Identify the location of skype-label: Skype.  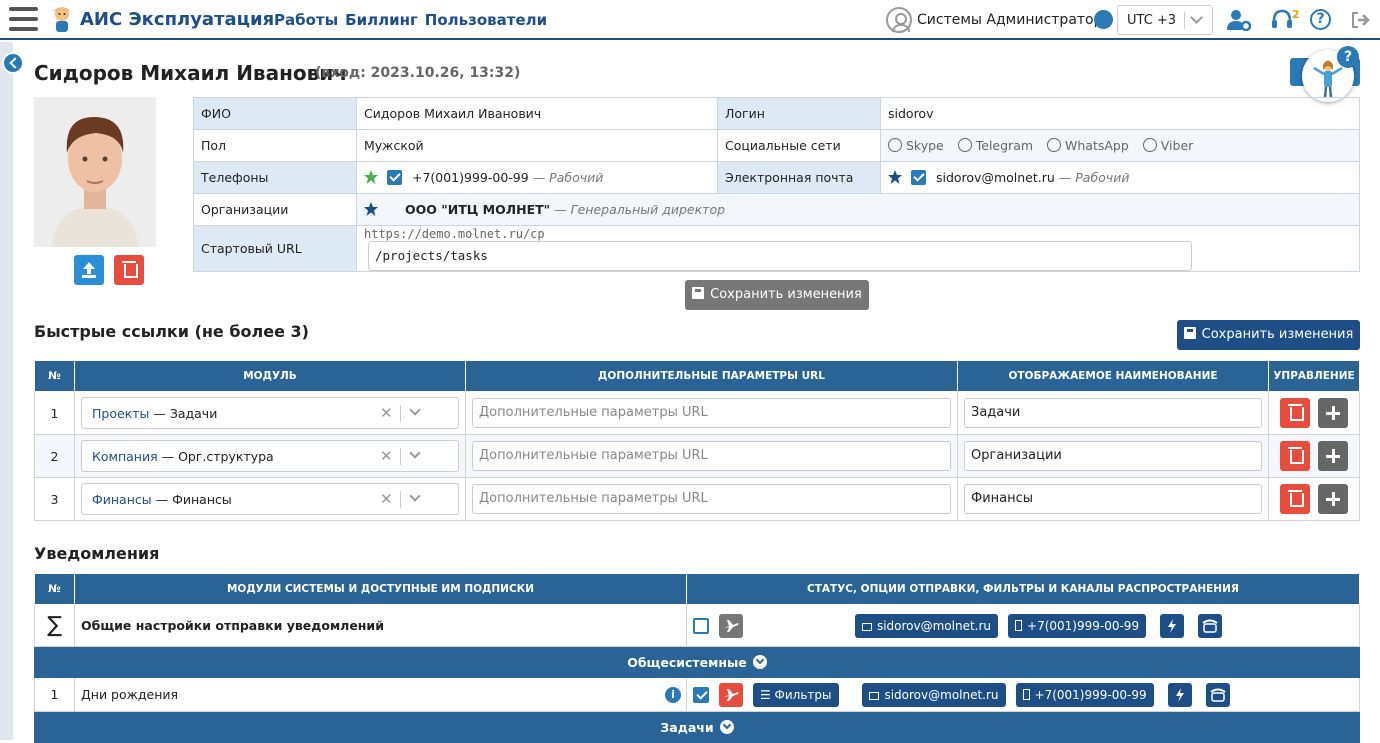
(925, 145).